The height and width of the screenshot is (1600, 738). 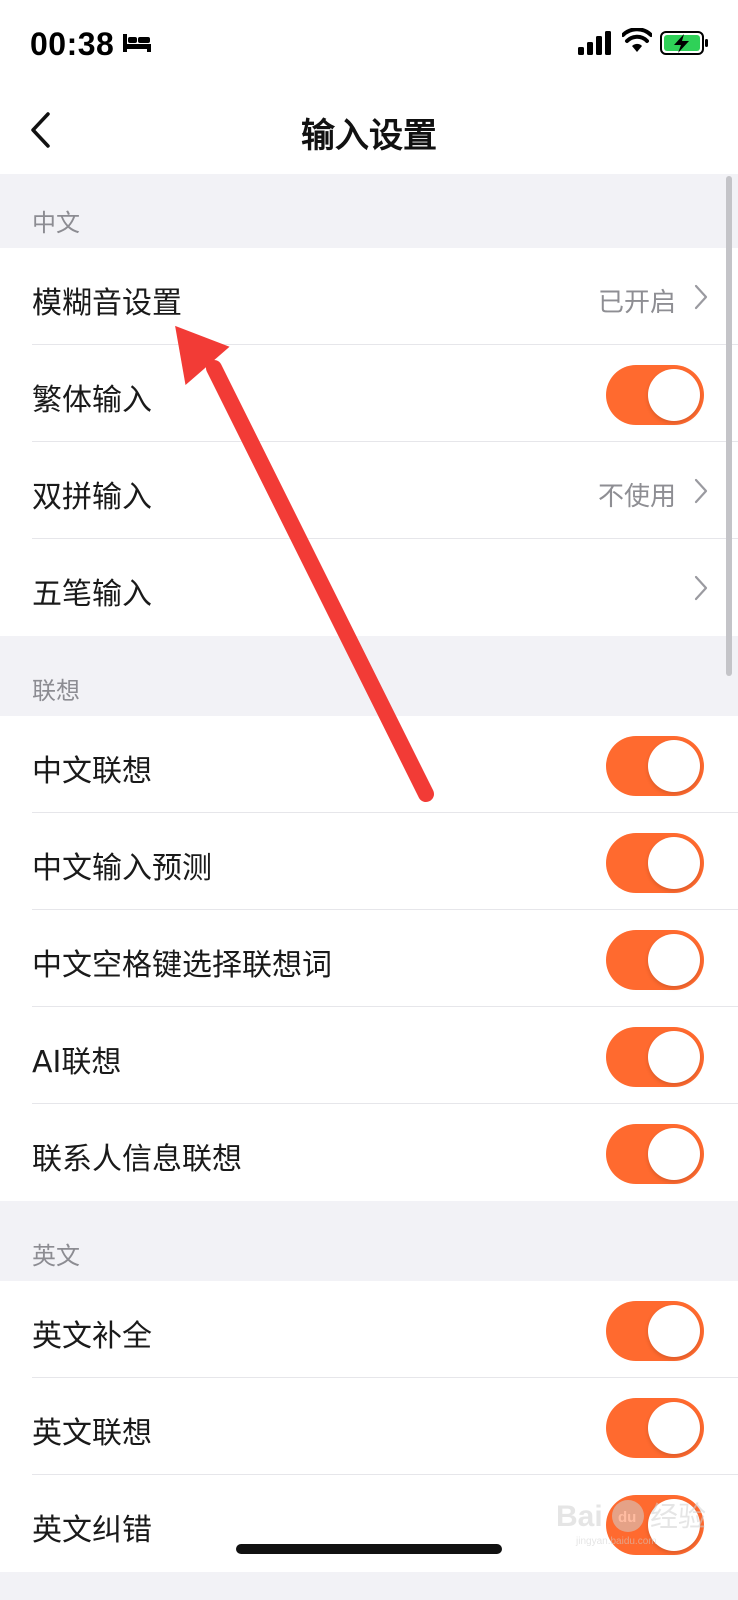 I want to click on section-header-label: 中文, so click(x=56, y=223).